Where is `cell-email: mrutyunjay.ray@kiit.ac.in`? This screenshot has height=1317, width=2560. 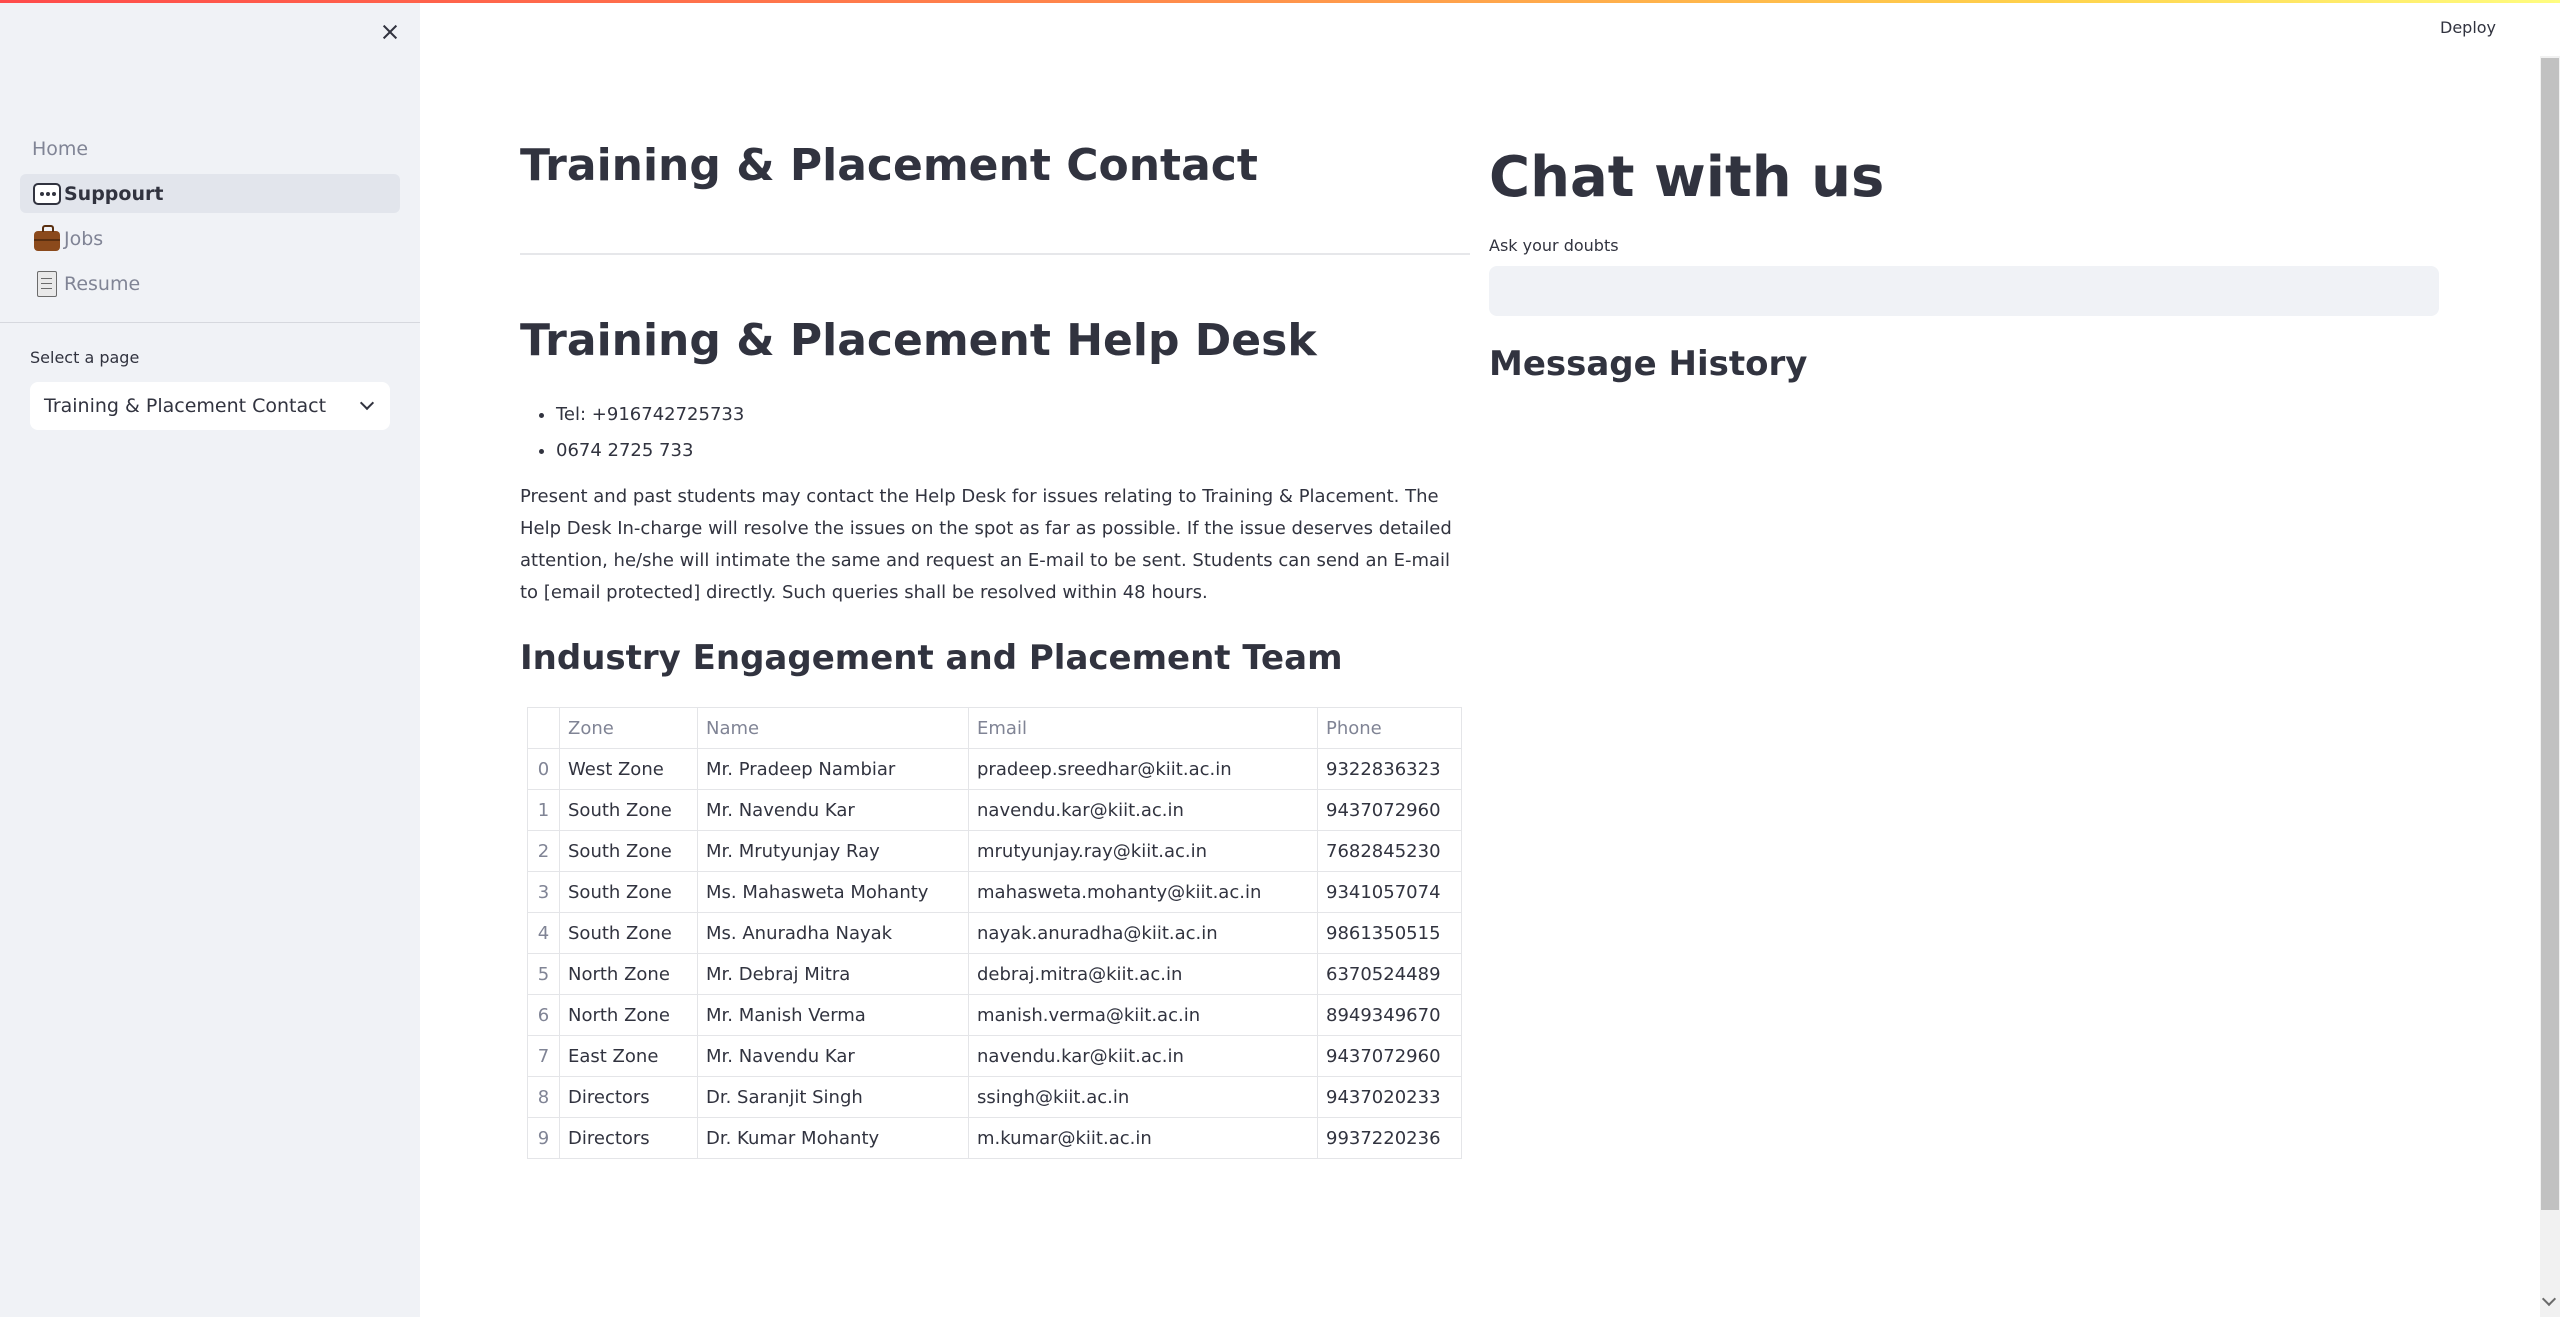 cell-email: mrutyunjay.ray@kiit.ac.in is located at coordinates (1143, 851).